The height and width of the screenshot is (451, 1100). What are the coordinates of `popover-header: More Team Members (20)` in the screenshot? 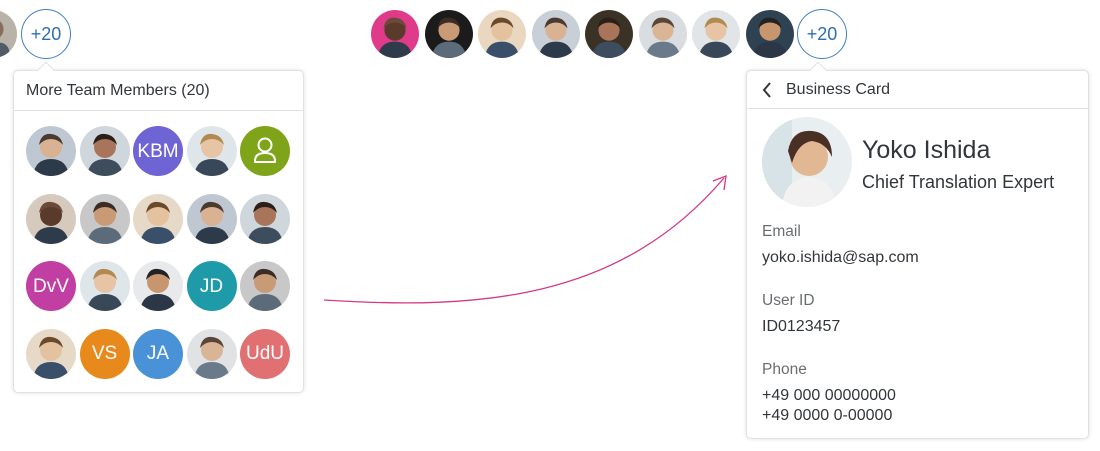 It's located at (158, 91).